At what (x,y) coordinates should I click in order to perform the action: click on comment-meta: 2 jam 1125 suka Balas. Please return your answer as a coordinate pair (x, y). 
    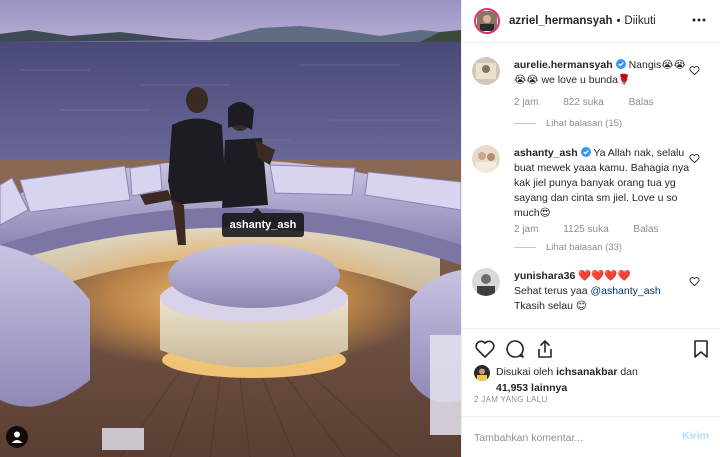
    Looking at the image, I should click on (597, 229).